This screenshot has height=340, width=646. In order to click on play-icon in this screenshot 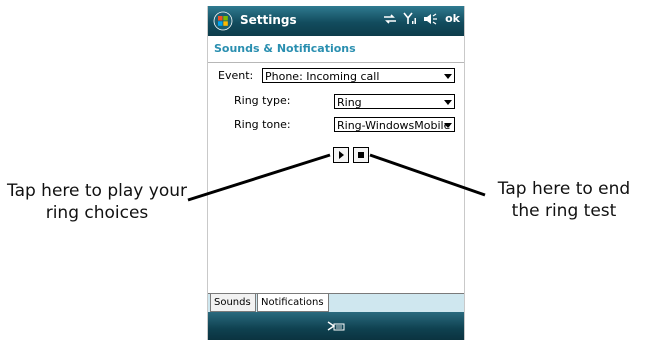, I will do `click(341, 155)`.